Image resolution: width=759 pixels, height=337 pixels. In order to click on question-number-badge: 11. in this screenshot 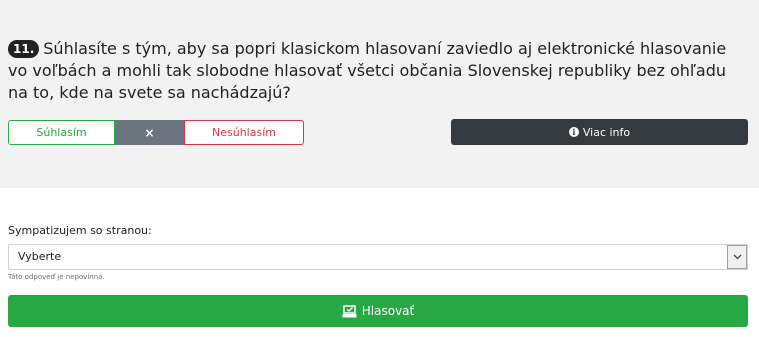, I will do `click(24, 49)`.